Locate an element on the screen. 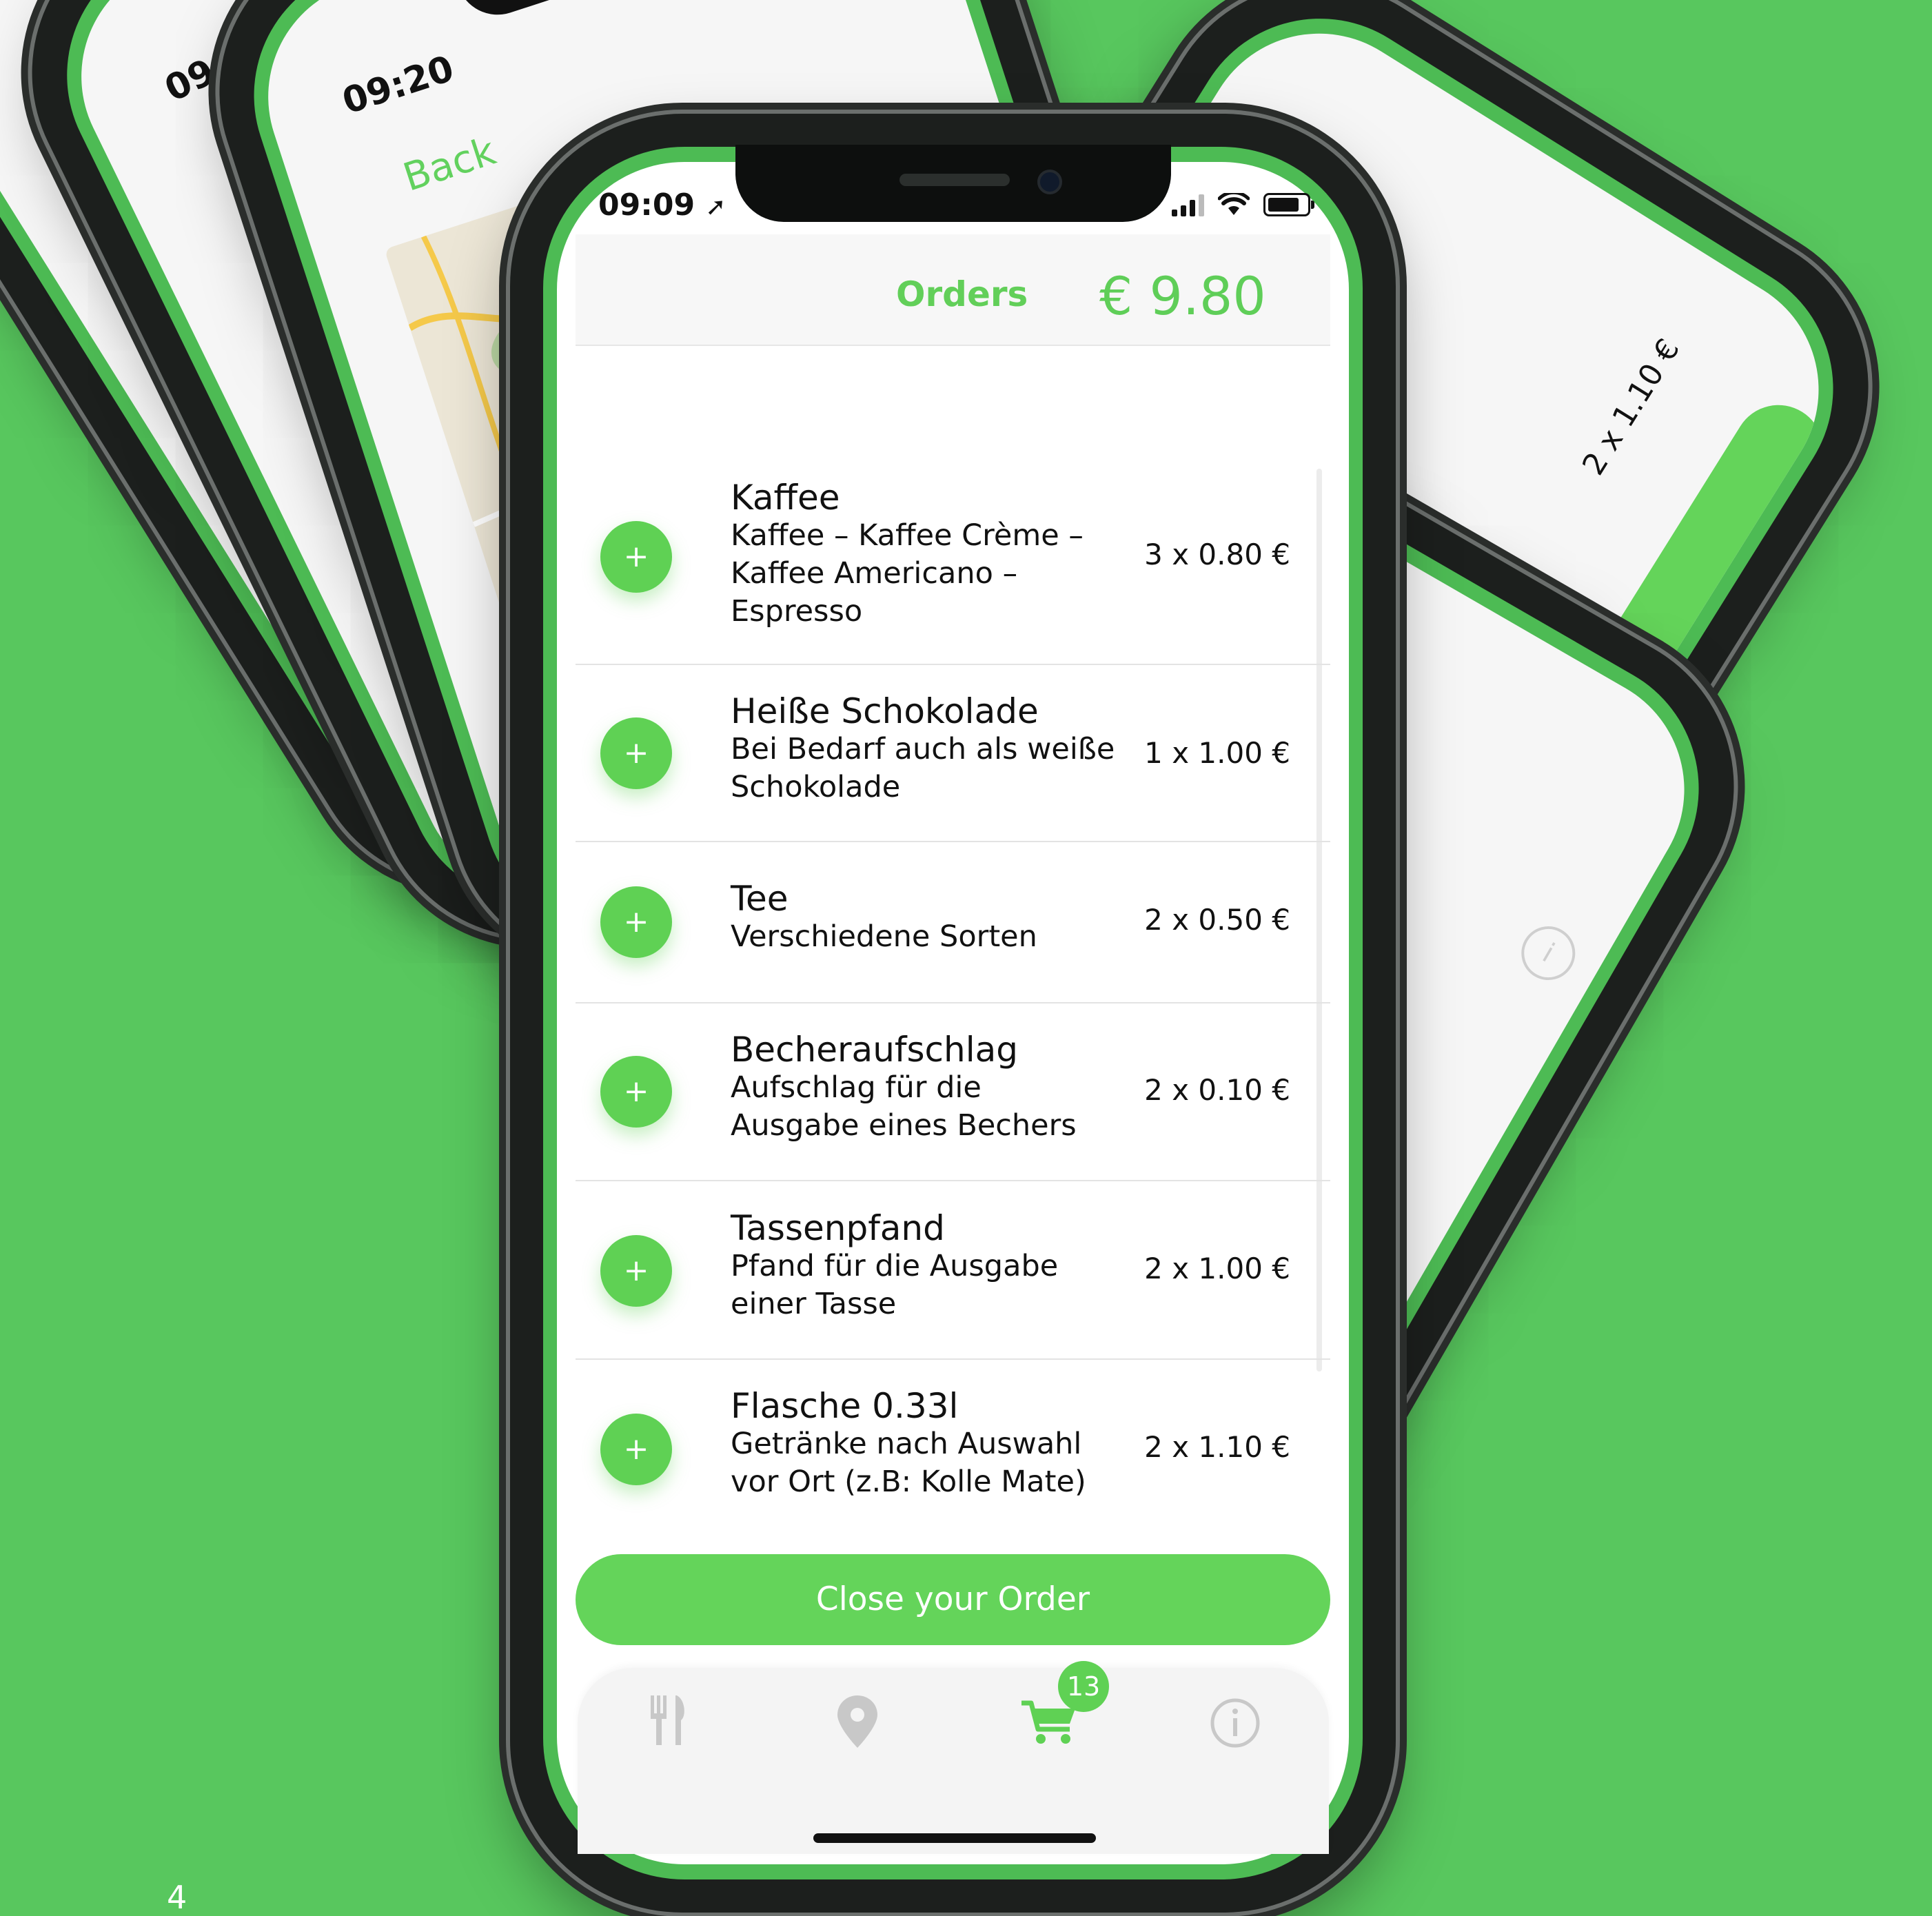  item-title: Tee is located at coordinates (760, 899).